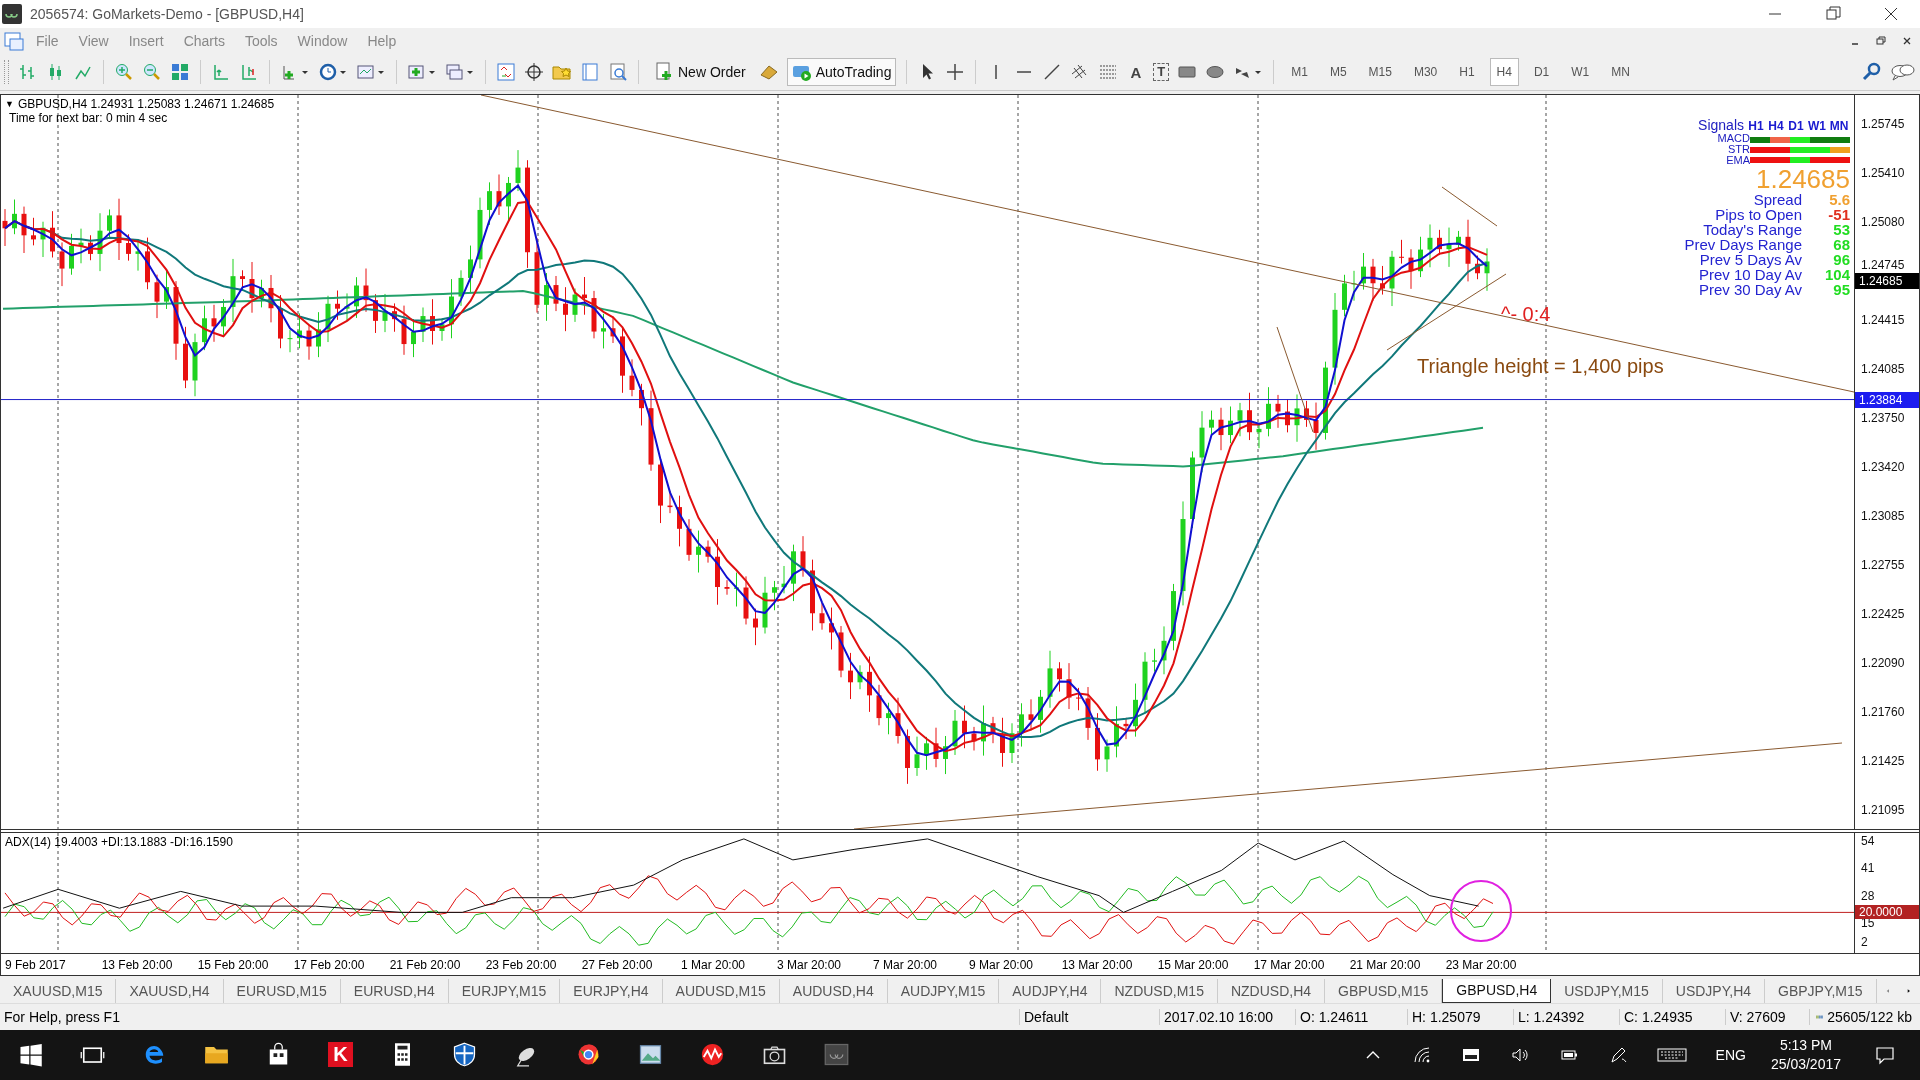  What do you see at coordinates (14, 41) in the screenshot?
I see `chart-window-icon` at bounding box center [14, 41].